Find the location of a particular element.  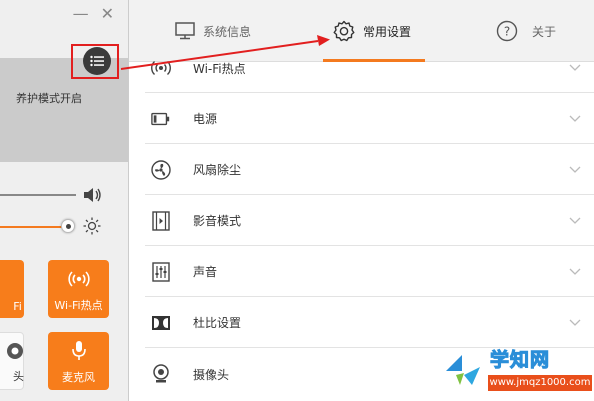

menu-button is located at coordinates (97, 61).